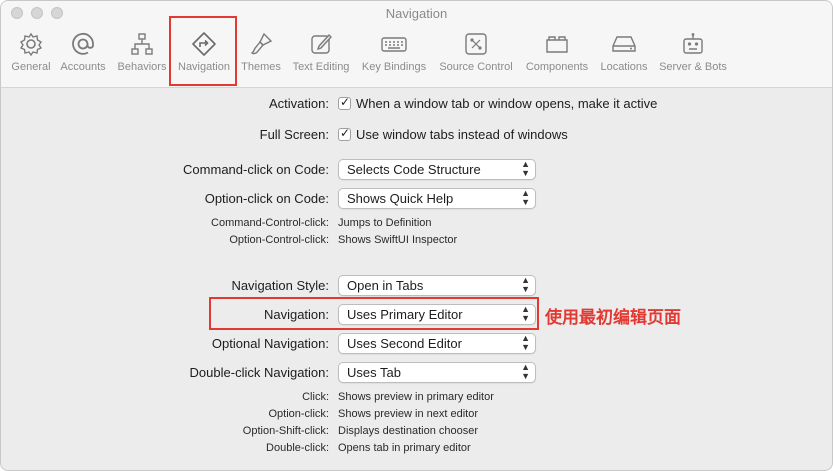  Describe the element at coordinates (557, 67) in the screenshot. I see `tab-label: Components` at that location.